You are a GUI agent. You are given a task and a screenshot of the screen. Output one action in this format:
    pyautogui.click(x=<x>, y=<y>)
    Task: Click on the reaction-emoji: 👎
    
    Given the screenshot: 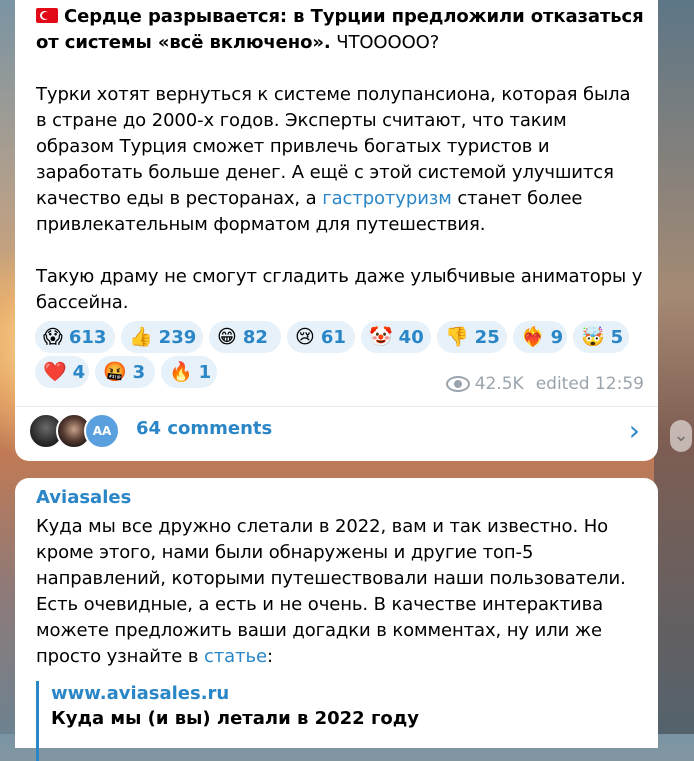 What is the action you would take?
    pyautogui.click(x=457, y=337)
    